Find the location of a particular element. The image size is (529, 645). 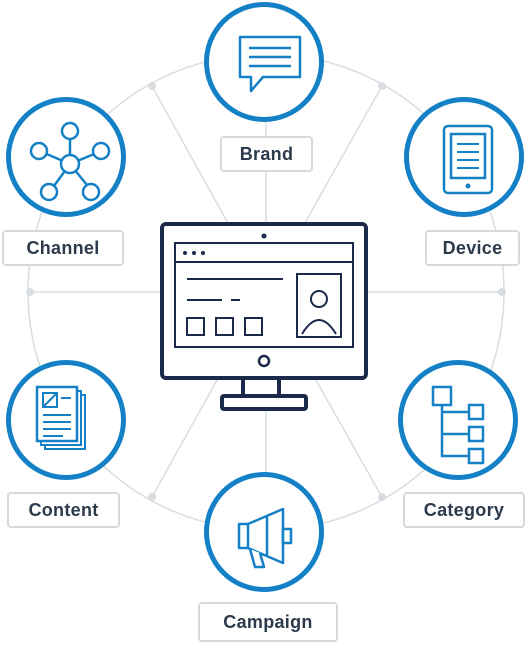

document-stack-icon is located at coordinates (60, 417).